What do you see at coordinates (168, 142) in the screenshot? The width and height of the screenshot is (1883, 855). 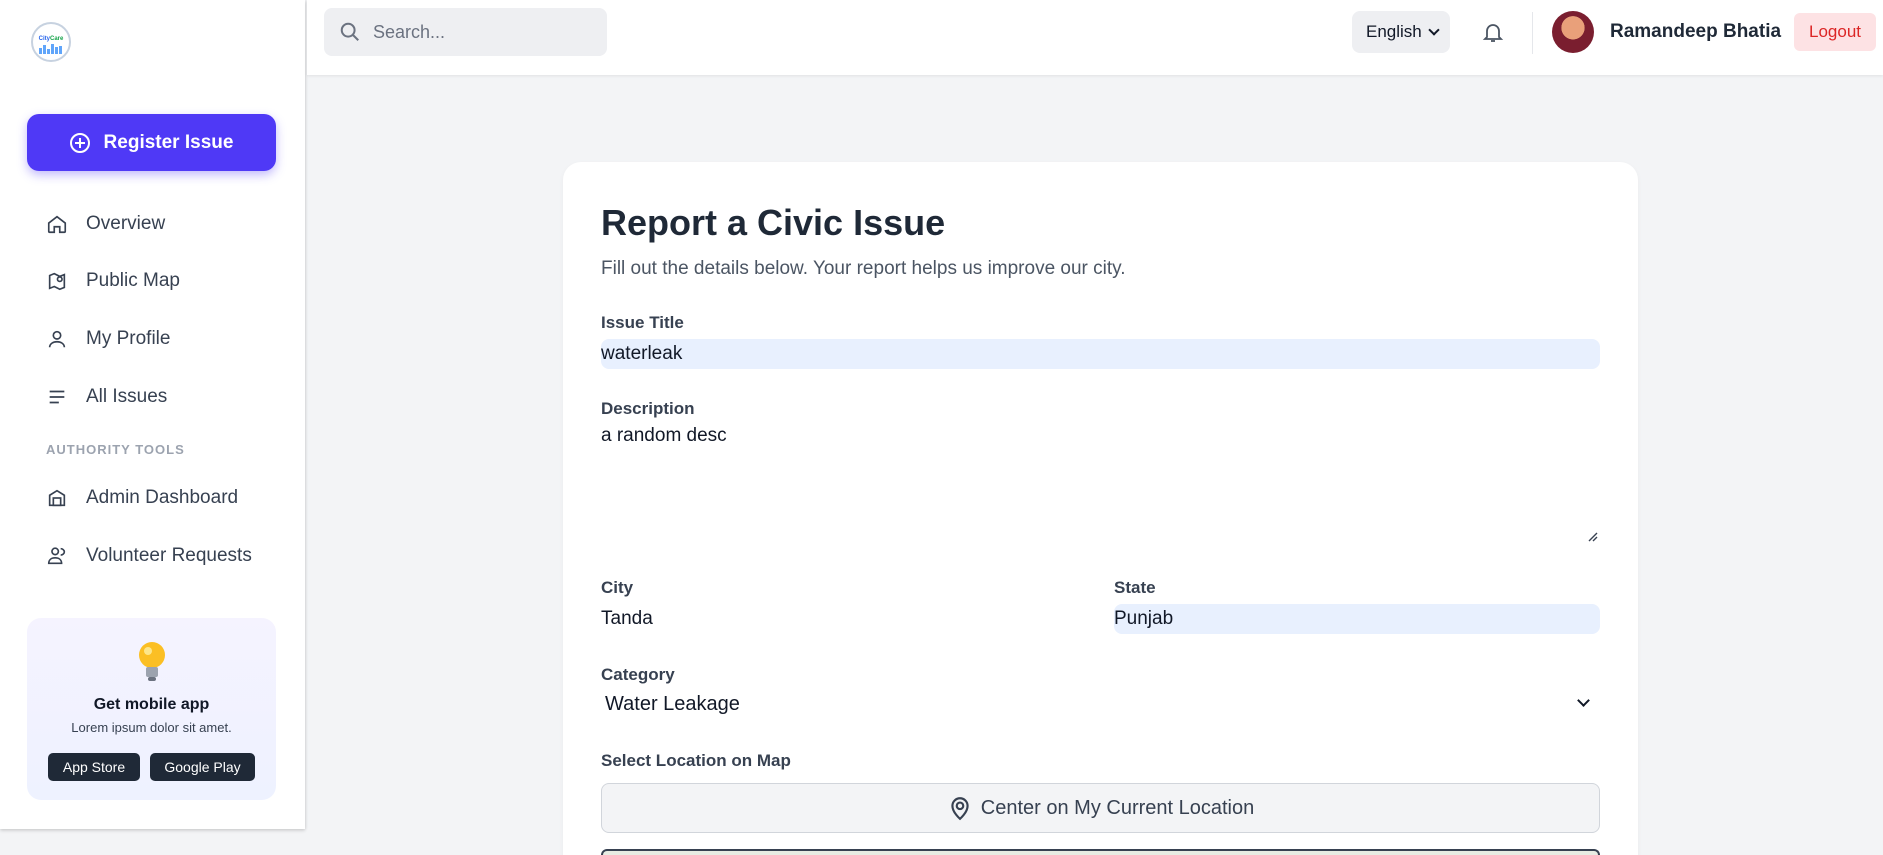 I see `register-issue-label: Register Issue` at bounding box center [168, 142].